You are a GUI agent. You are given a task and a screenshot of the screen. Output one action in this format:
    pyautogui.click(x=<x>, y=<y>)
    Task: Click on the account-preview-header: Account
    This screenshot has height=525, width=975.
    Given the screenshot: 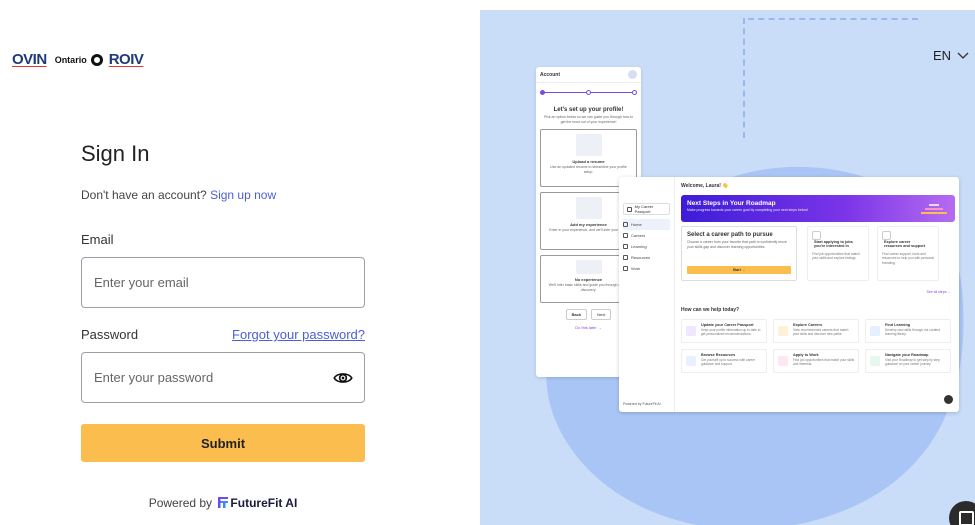 What is the action you would take?
    pyautogui.click(x=588, y=75)
    